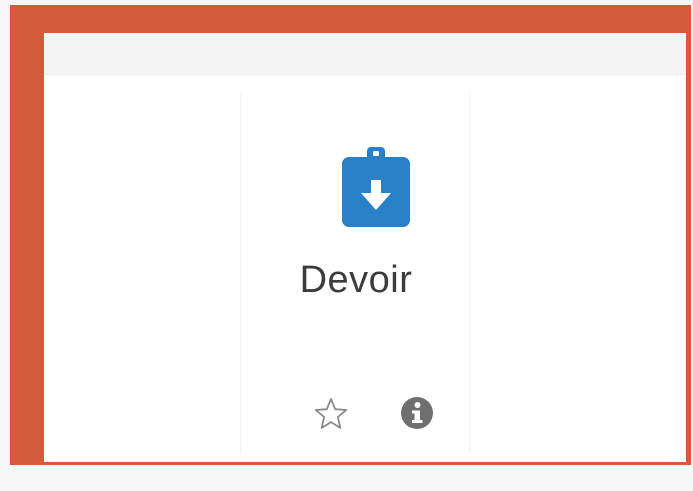 Image resolution: width=693 pixels, height=491 pixels. Describe the element at coordinates (365, 54) in the screenshot. I see `panel-top-strip` at that location.